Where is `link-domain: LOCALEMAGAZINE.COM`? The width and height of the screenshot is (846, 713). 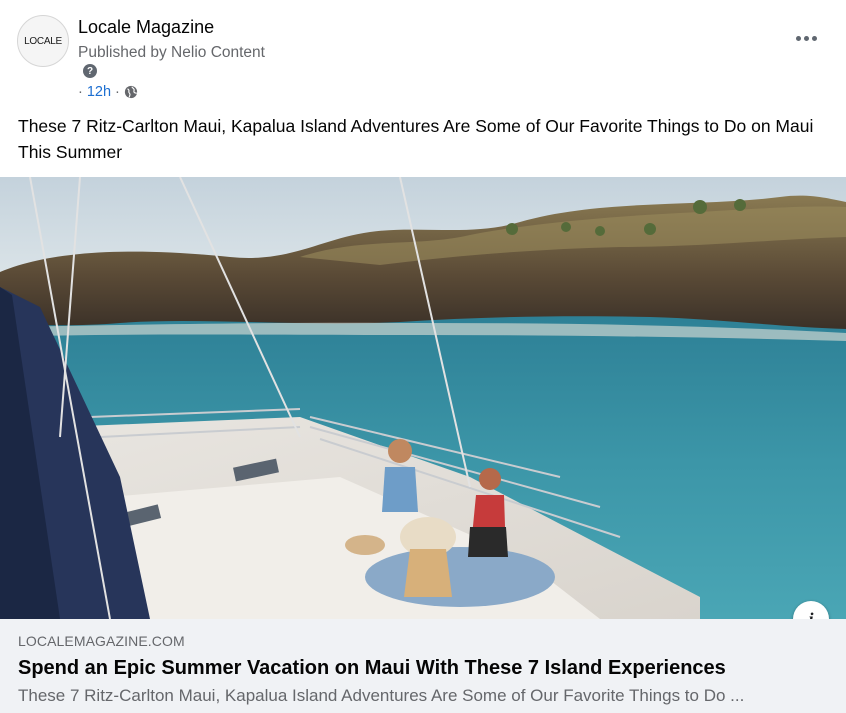
link-domain: LOCALEMAGAZINE.COM is located at coordinates (101, 641).